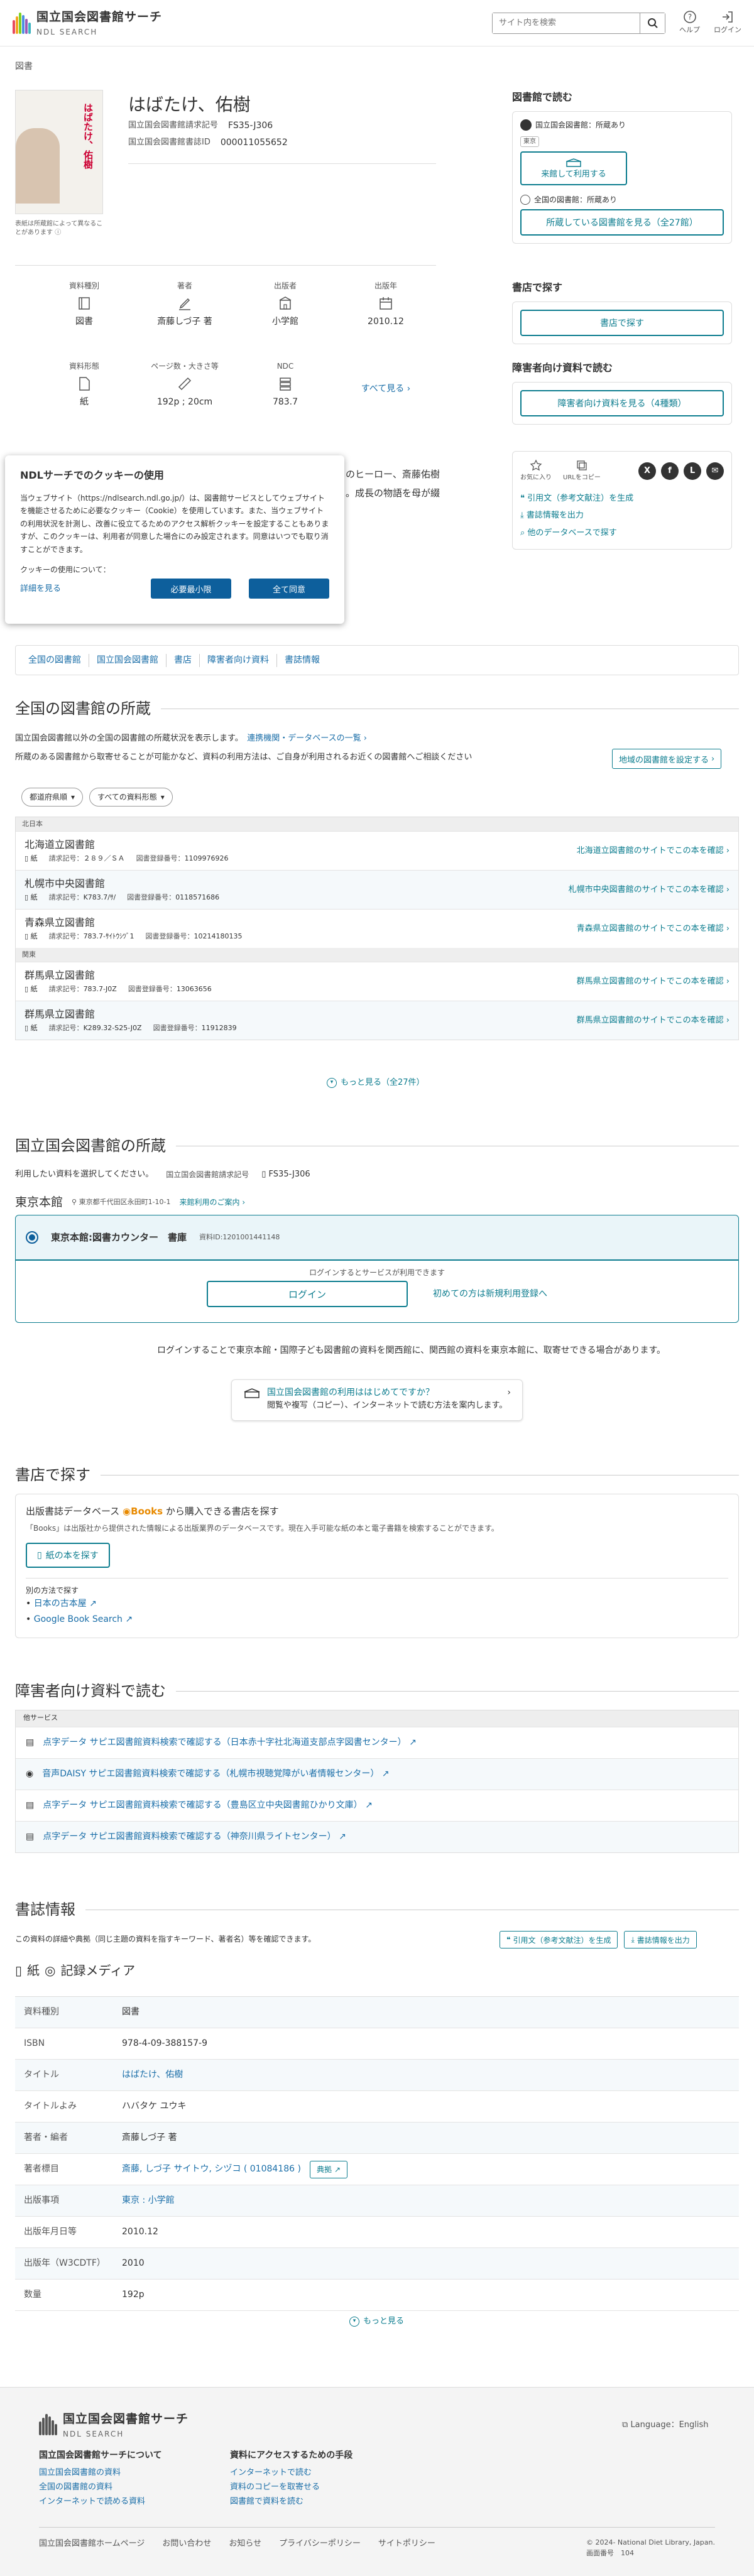 This screenshot has height=2576, width=754. What do you see at coordinates (320, 2548) in the screenshot?
I see `footer-bottom-link: プライバシーポリシー` at bounding box center [320, 2548].